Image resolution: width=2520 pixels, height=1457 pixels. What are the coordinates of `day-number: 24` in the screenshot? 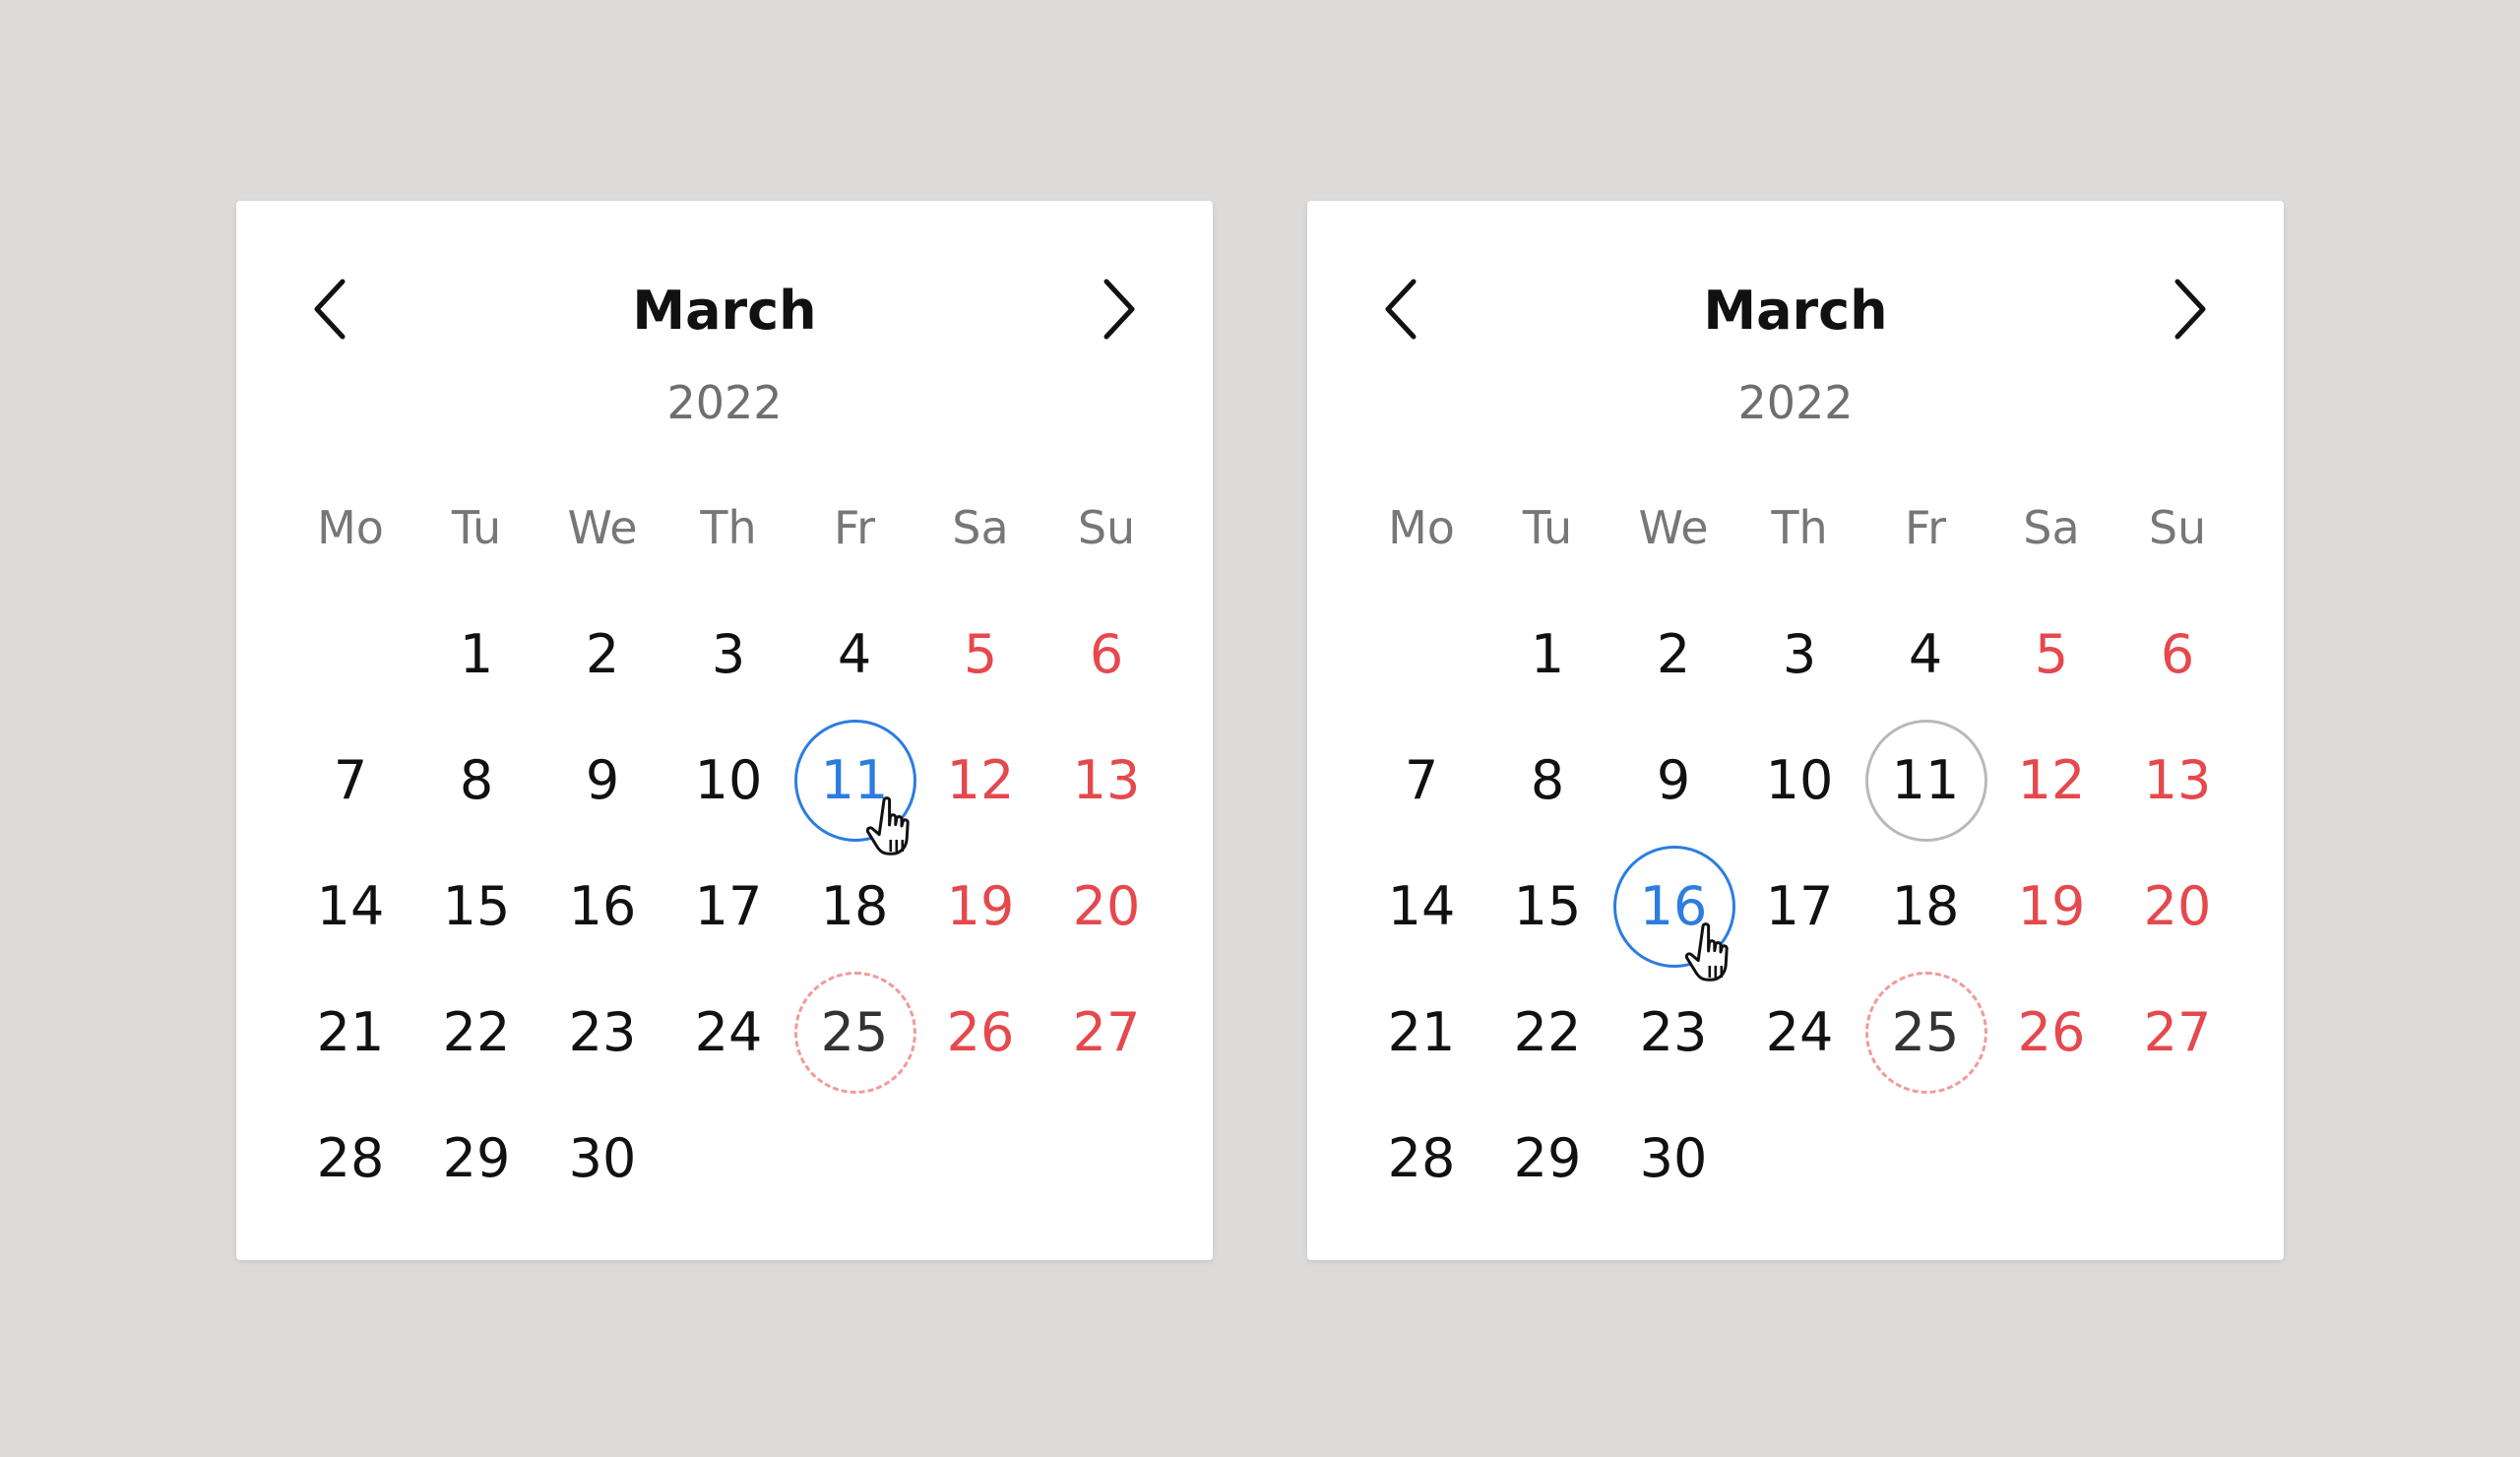 It's located at (728, 1031).